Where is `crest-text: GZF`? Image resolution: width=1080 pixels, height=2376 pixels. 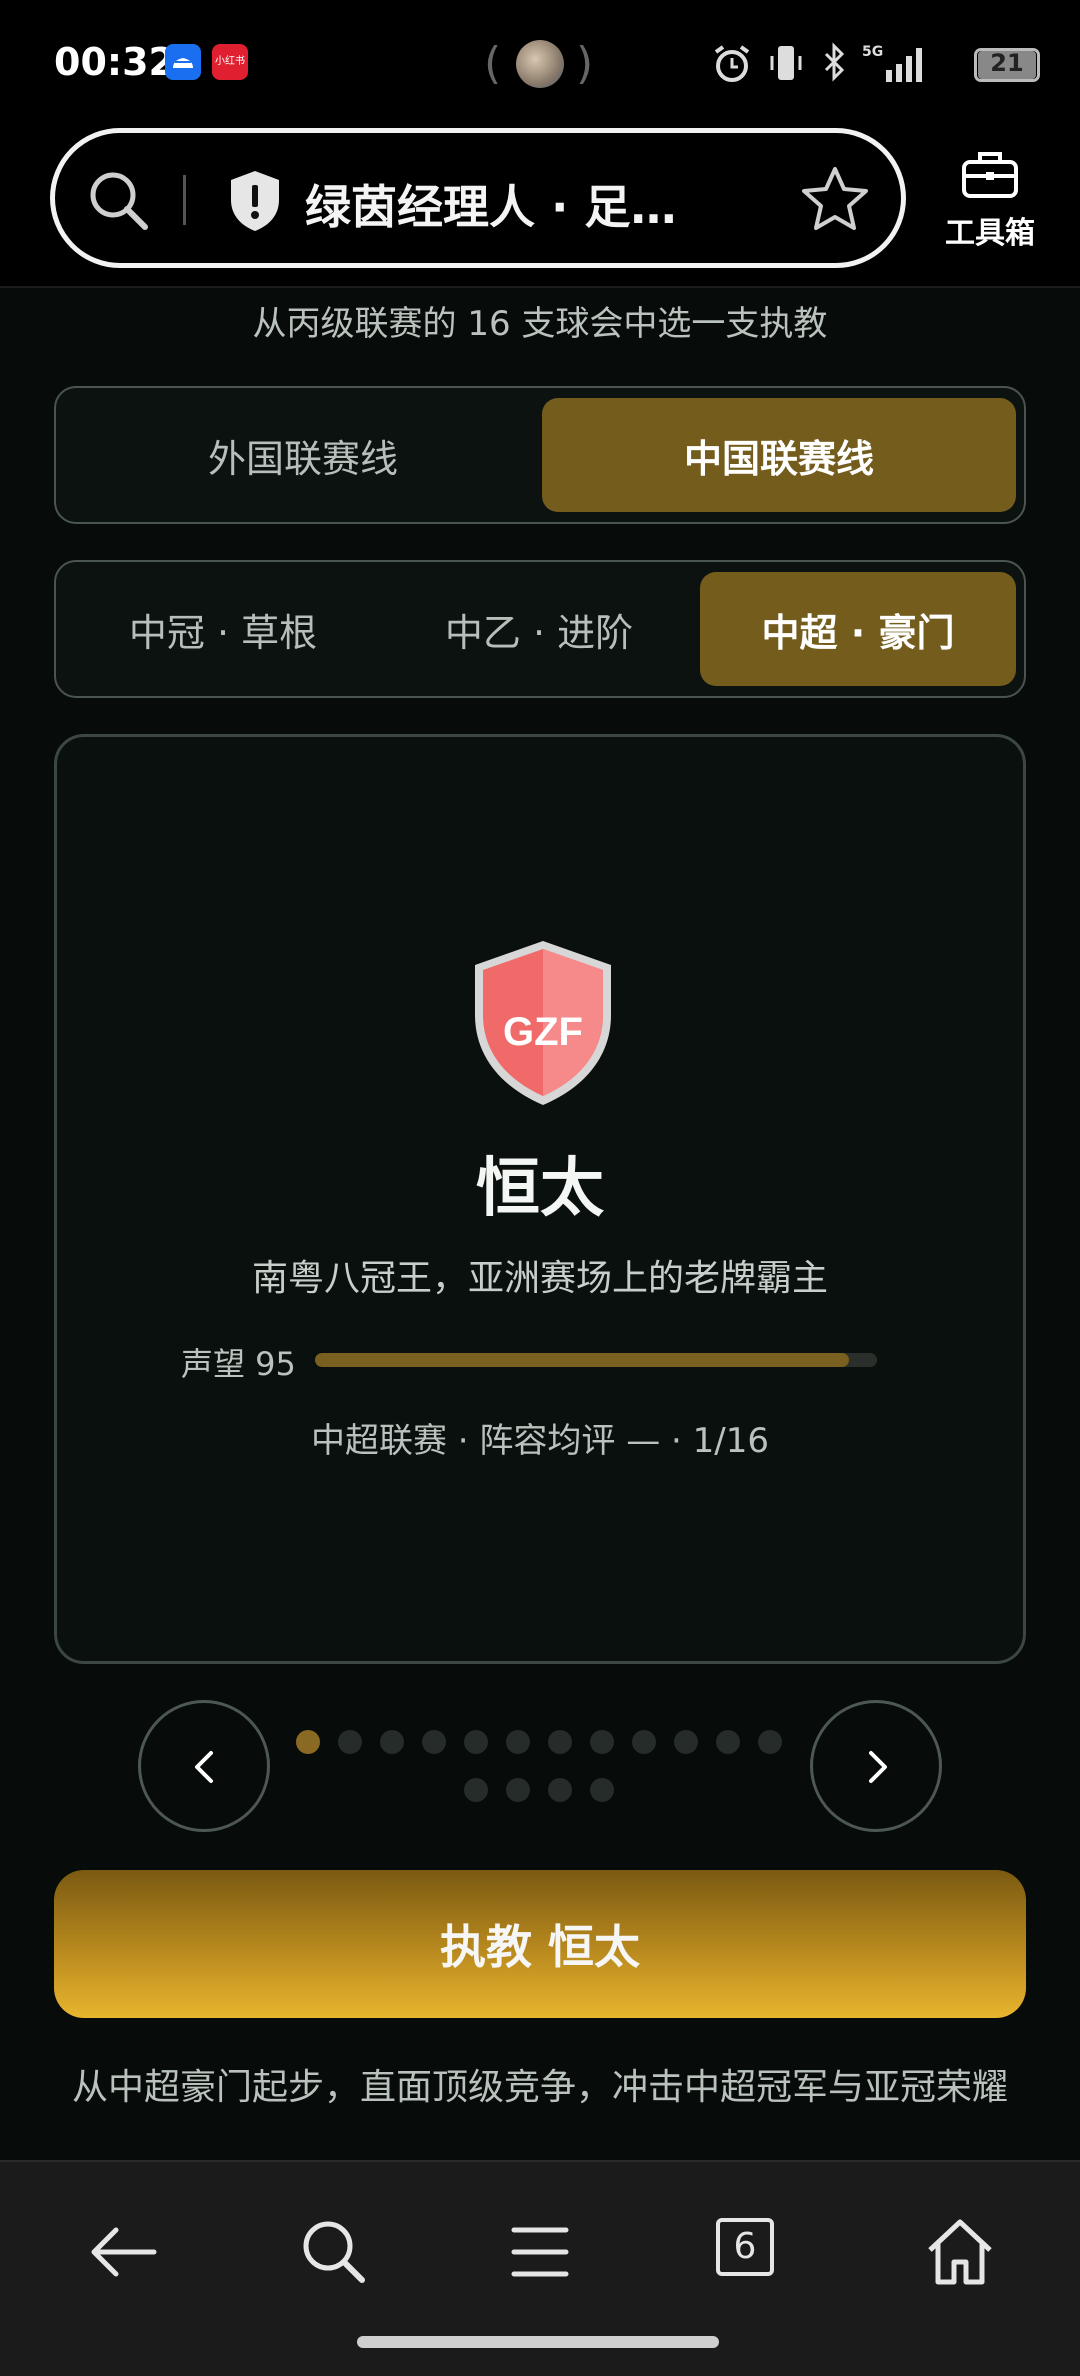
crest-text: GZF is located at coordinates (543, 1032).